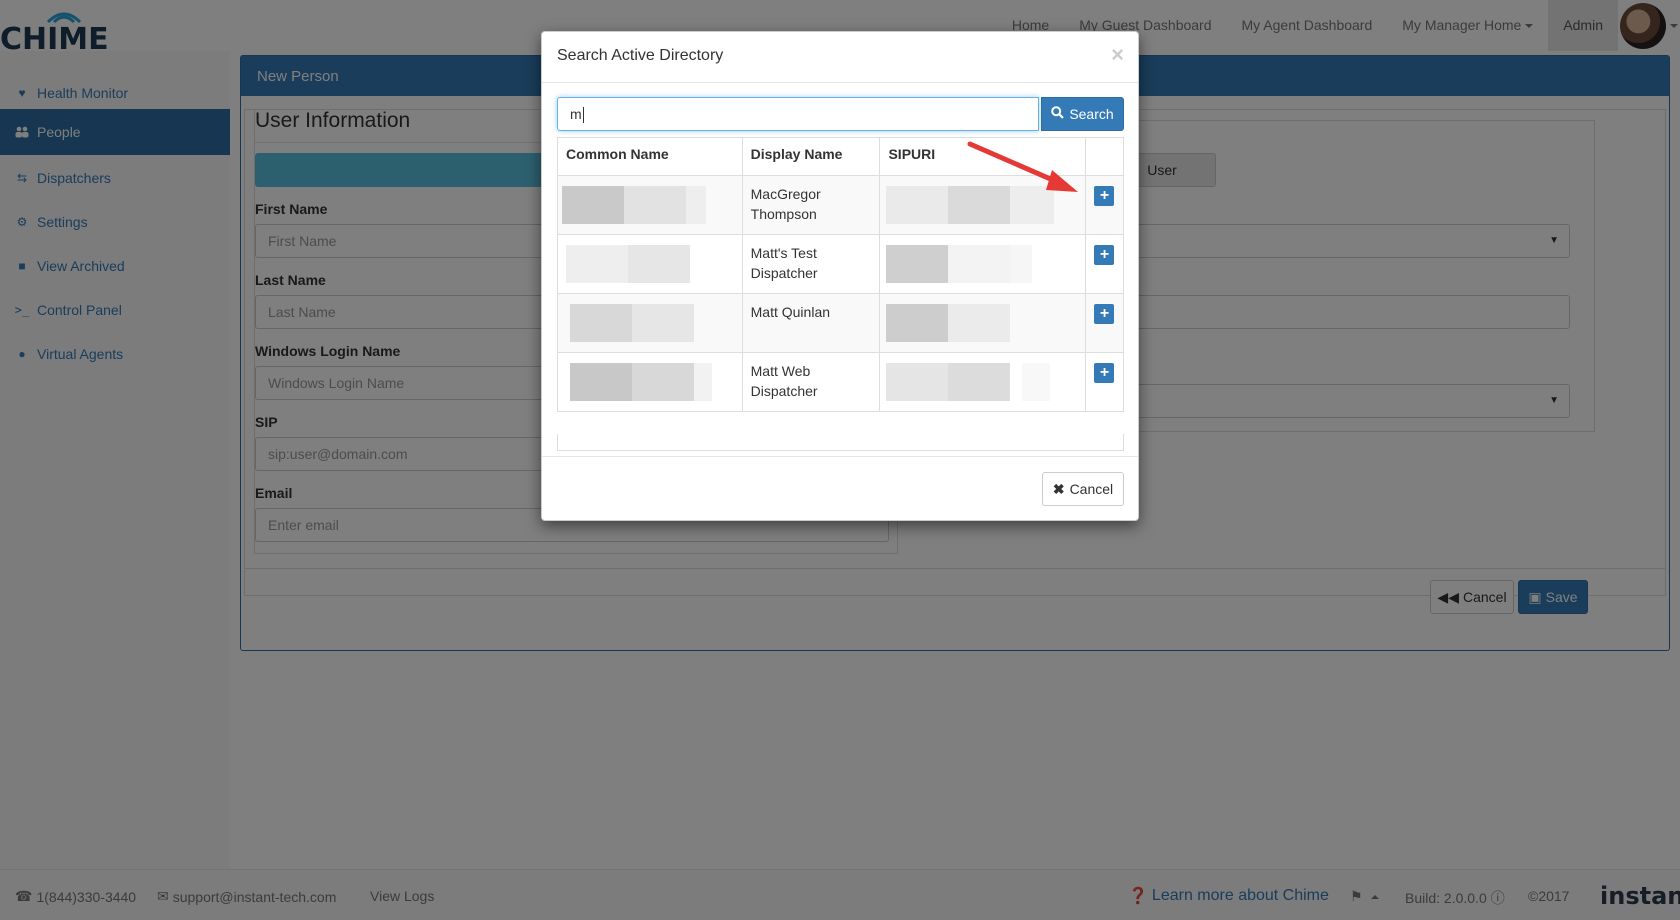 This screenshot has width=1680, height=920. What do you see at coordinates (811, 205) in the screenshot?
I see `display-name-cell: MacGregor Thompson` at bounding box center [811, 205].